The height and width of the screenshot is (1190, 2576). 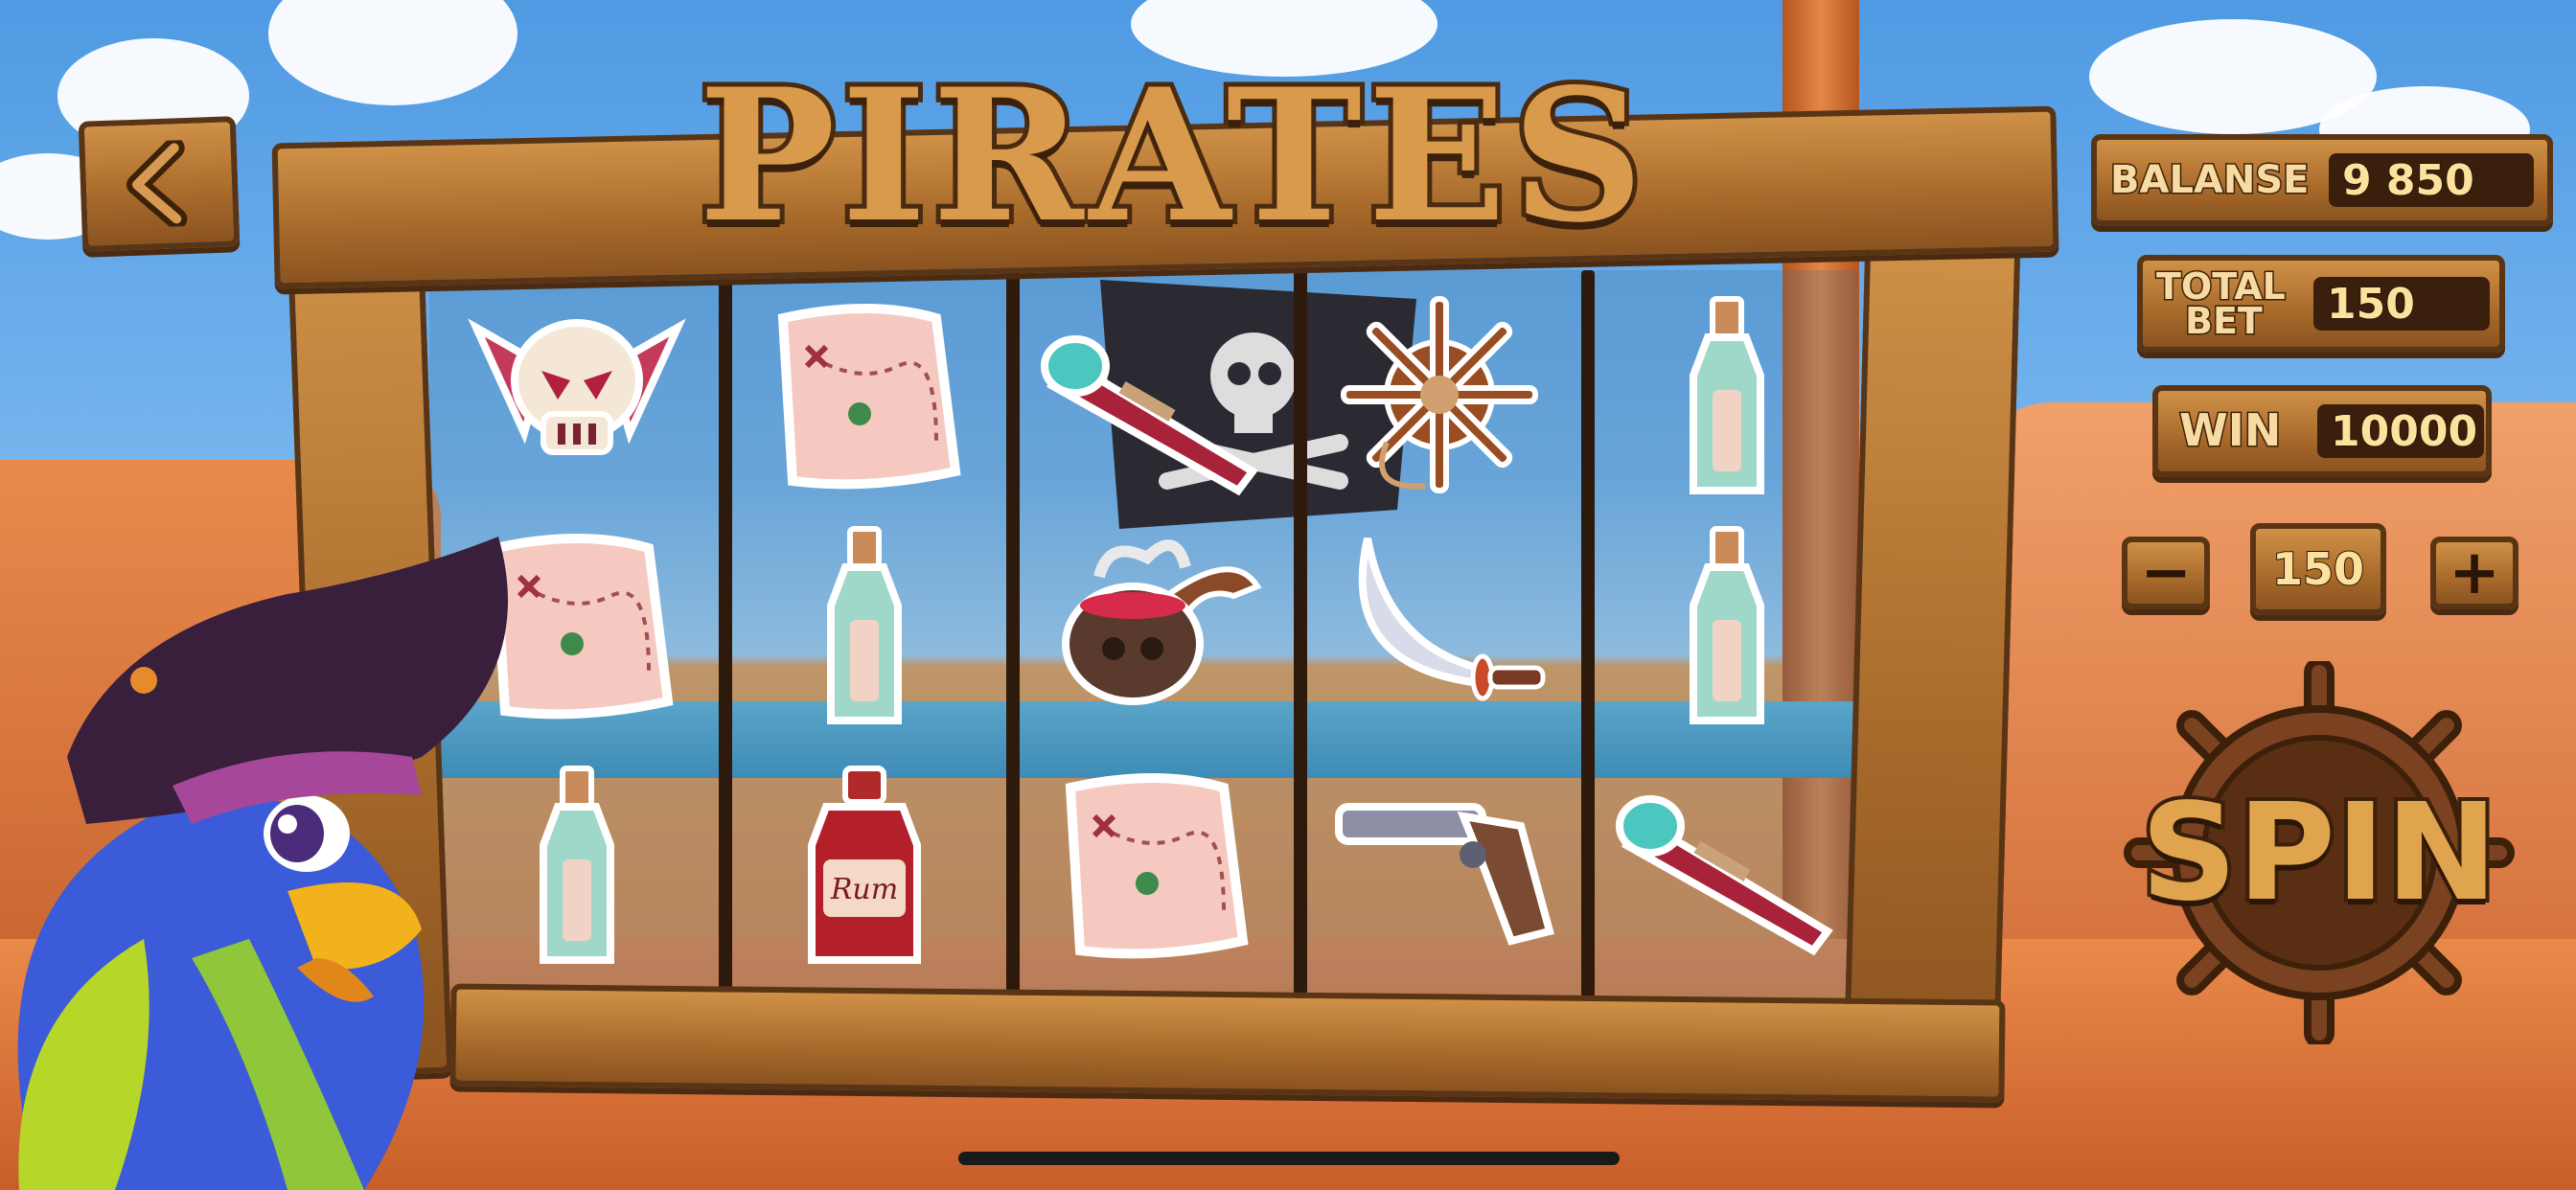 I want to click on game-title: PIRATES, so click(x=1172, y=155).